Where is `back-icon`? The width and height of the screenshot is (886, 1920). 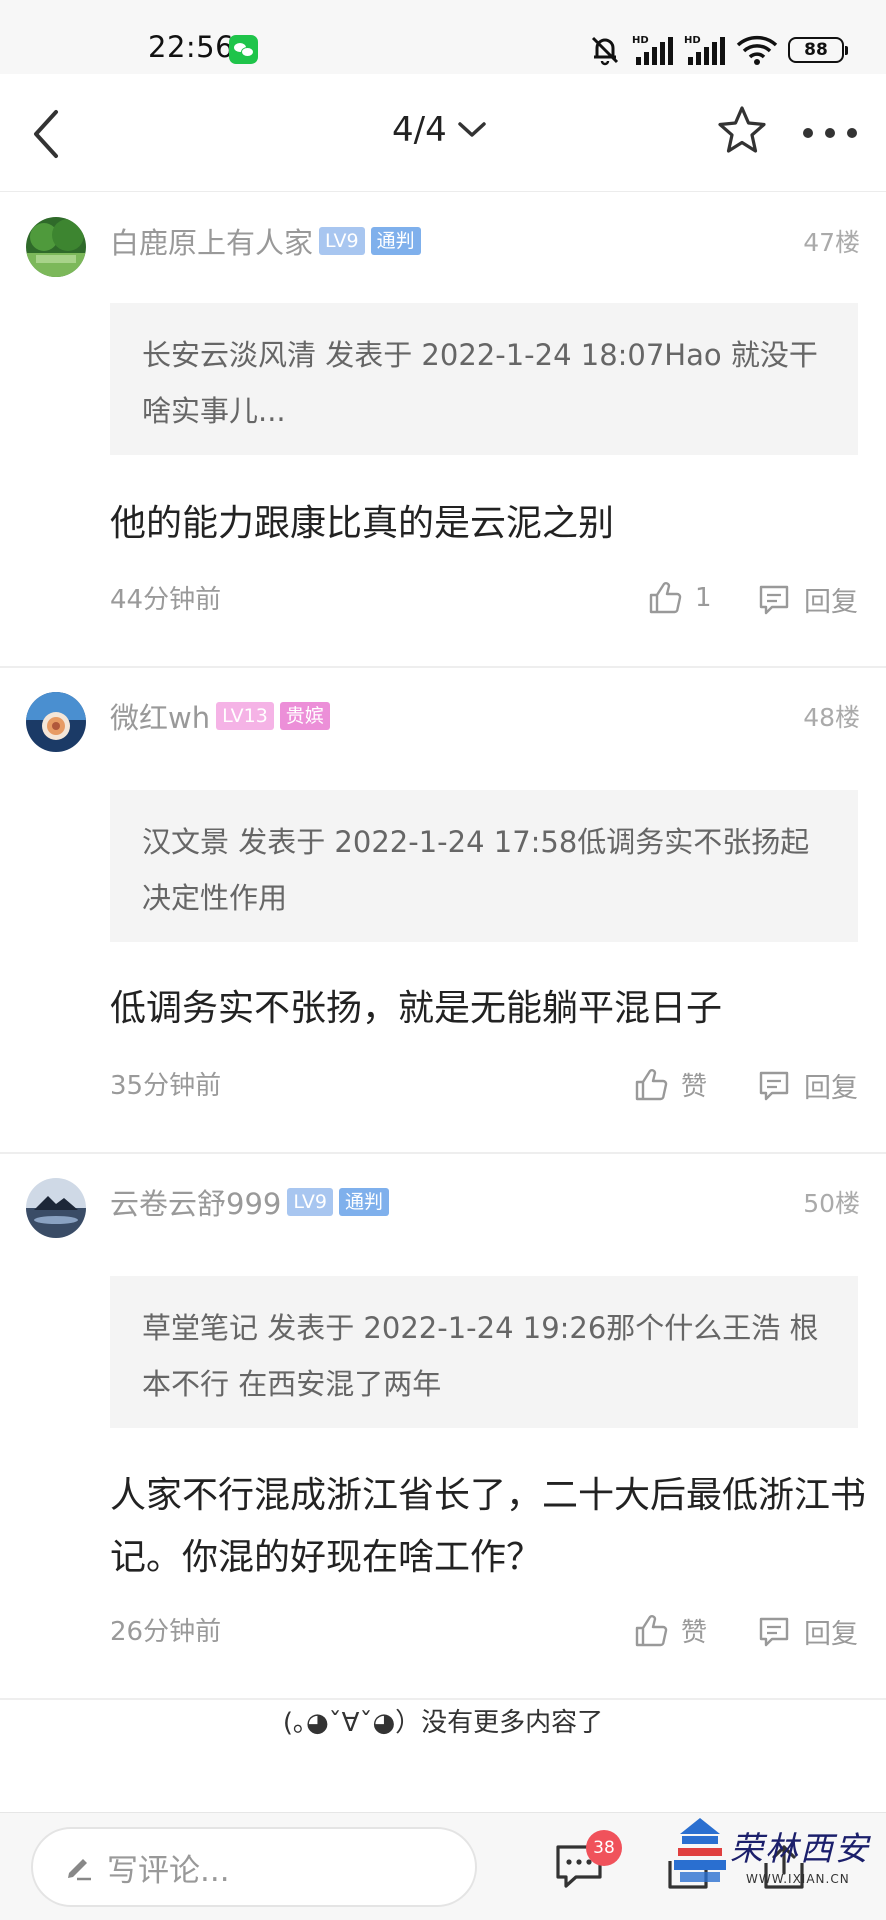 back-icon is located at coordinates (51, 134).